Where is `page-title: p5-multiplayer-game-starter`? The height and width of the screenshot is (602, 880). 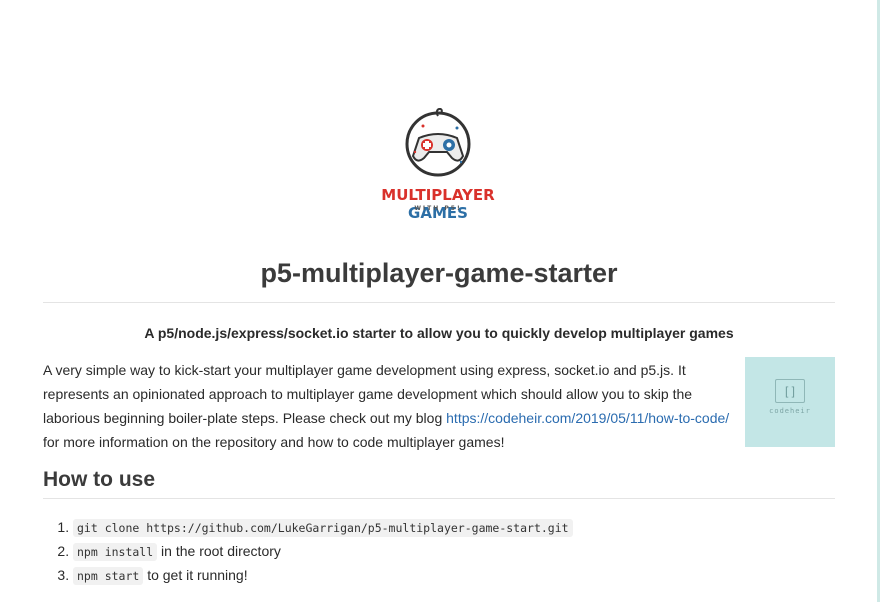 page-title: p5-multiplayer-game-starter is located at coordinates (439, 273).